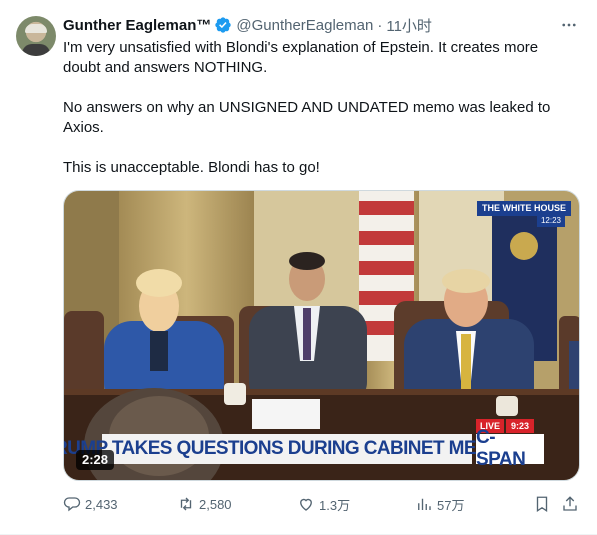 The height and width of the screenshot is (535, 597). I want to click on location-badge: THE WHITE HOUSE, so click(523, 208).